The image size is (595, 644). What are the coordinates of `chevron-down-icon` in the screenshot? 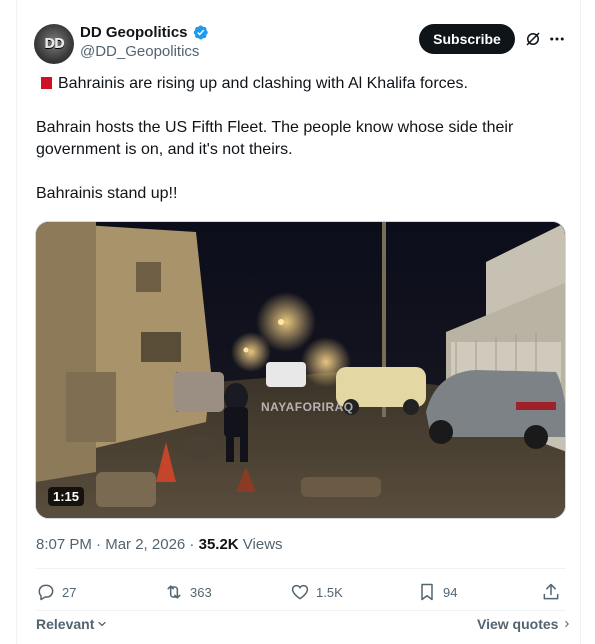 It's located at (102, 624).